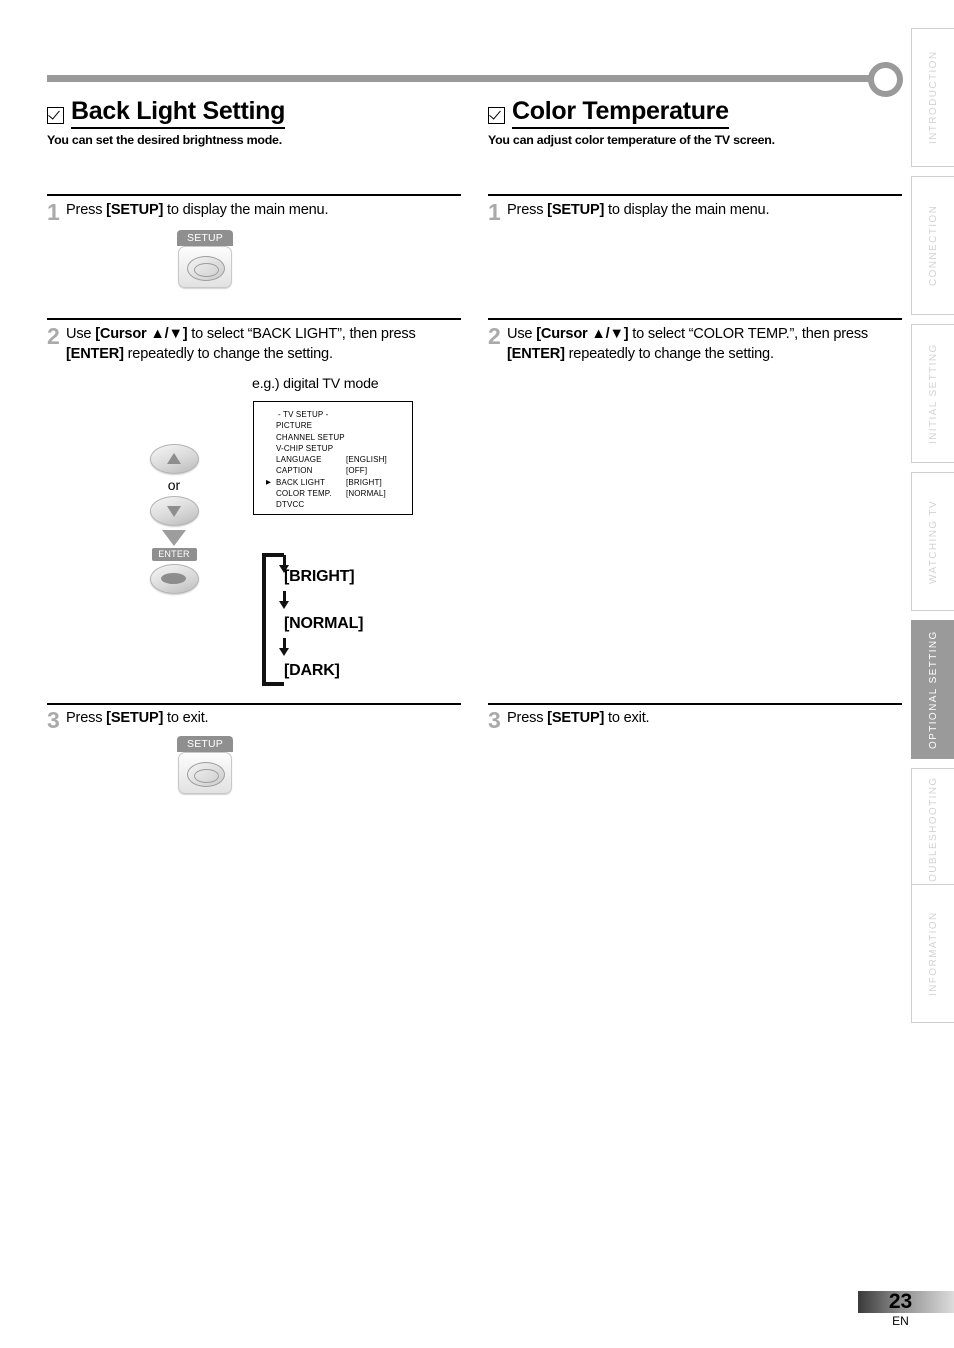  What do you see at coordinates (294, 471) in the screenshot?
I see `osd-row-label: CAPTION` at bounding box center [294, 471].